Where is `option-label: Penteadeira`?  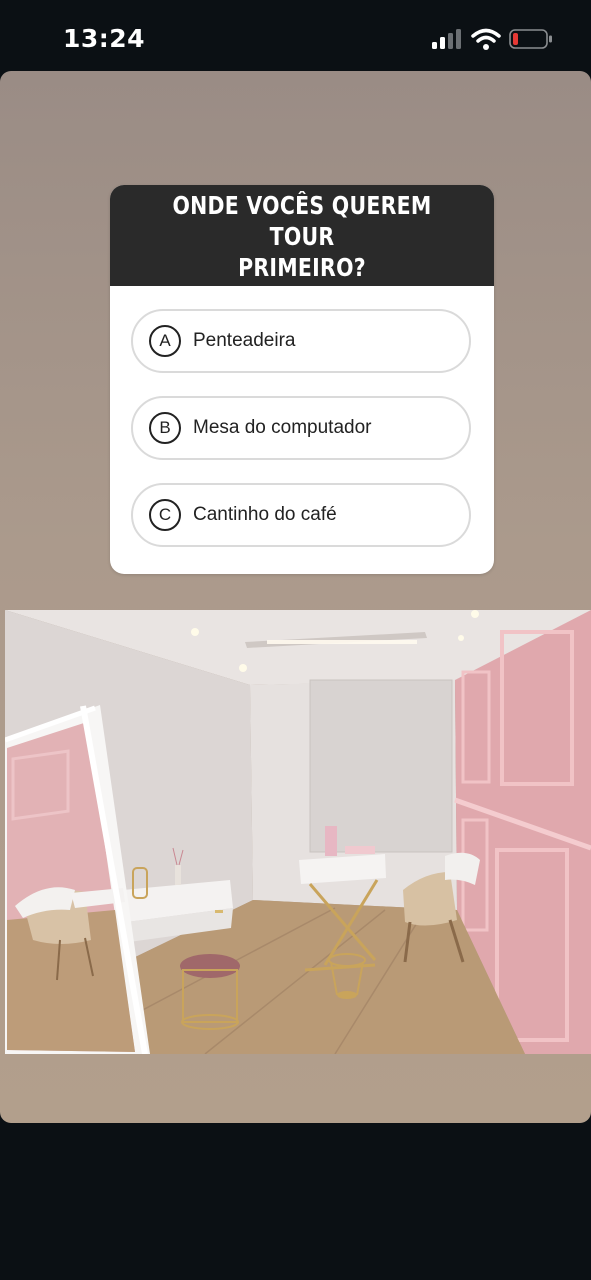
option-label: Penteadeira is located at coordinates (244, 340).